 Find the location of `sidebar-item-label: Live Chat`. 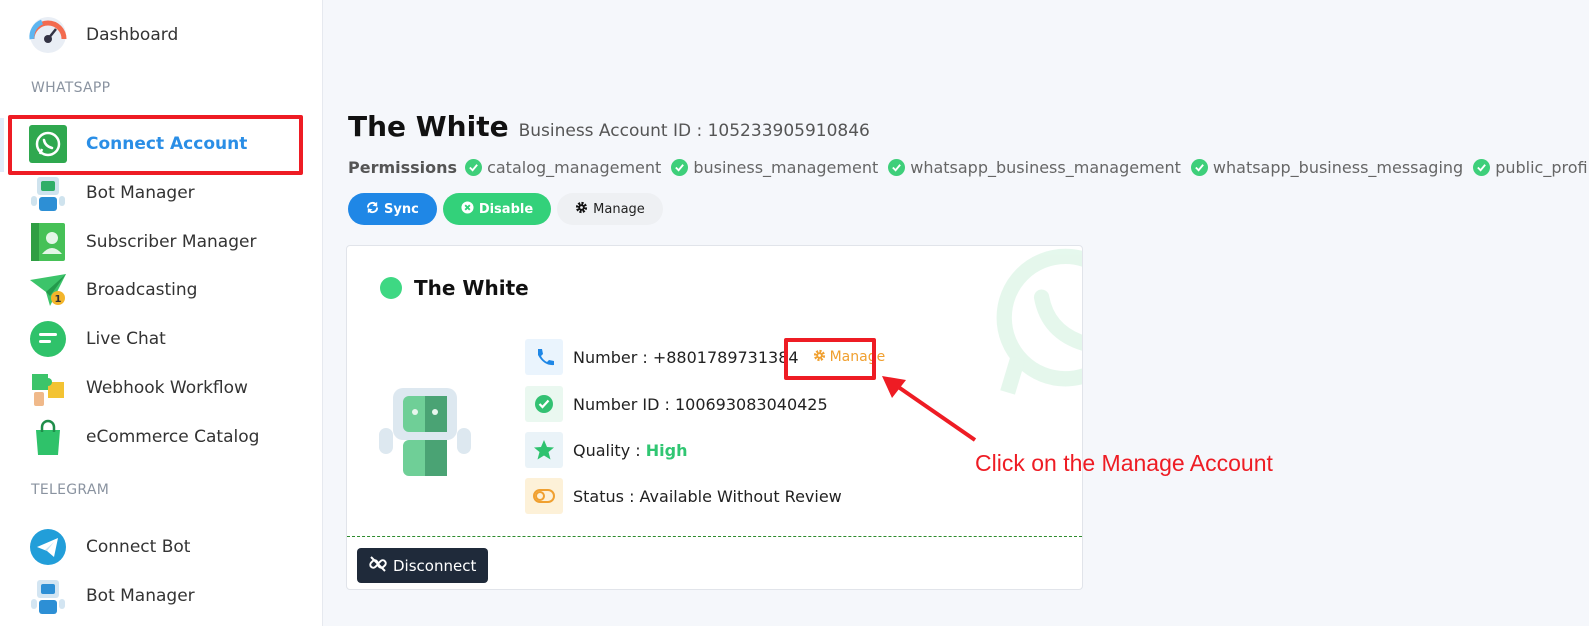

sidebar-item-label: Live Chat is located at coordinates (126, 339).